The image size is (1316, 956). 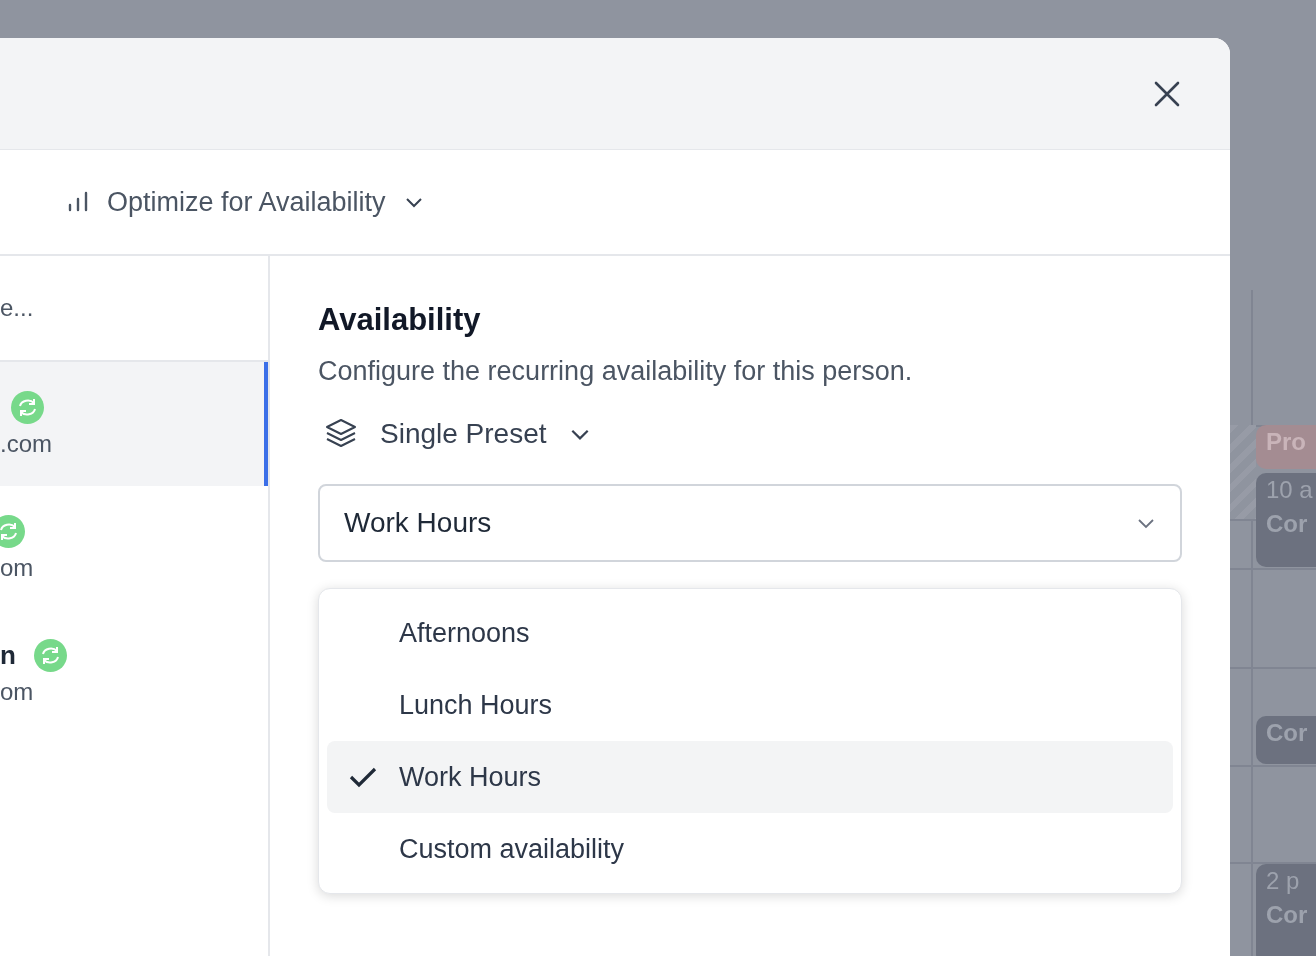 What do you see at coordinates (134, 672) in the screenshot?
I see `person-item: n om` at bounding box center [134, 672].